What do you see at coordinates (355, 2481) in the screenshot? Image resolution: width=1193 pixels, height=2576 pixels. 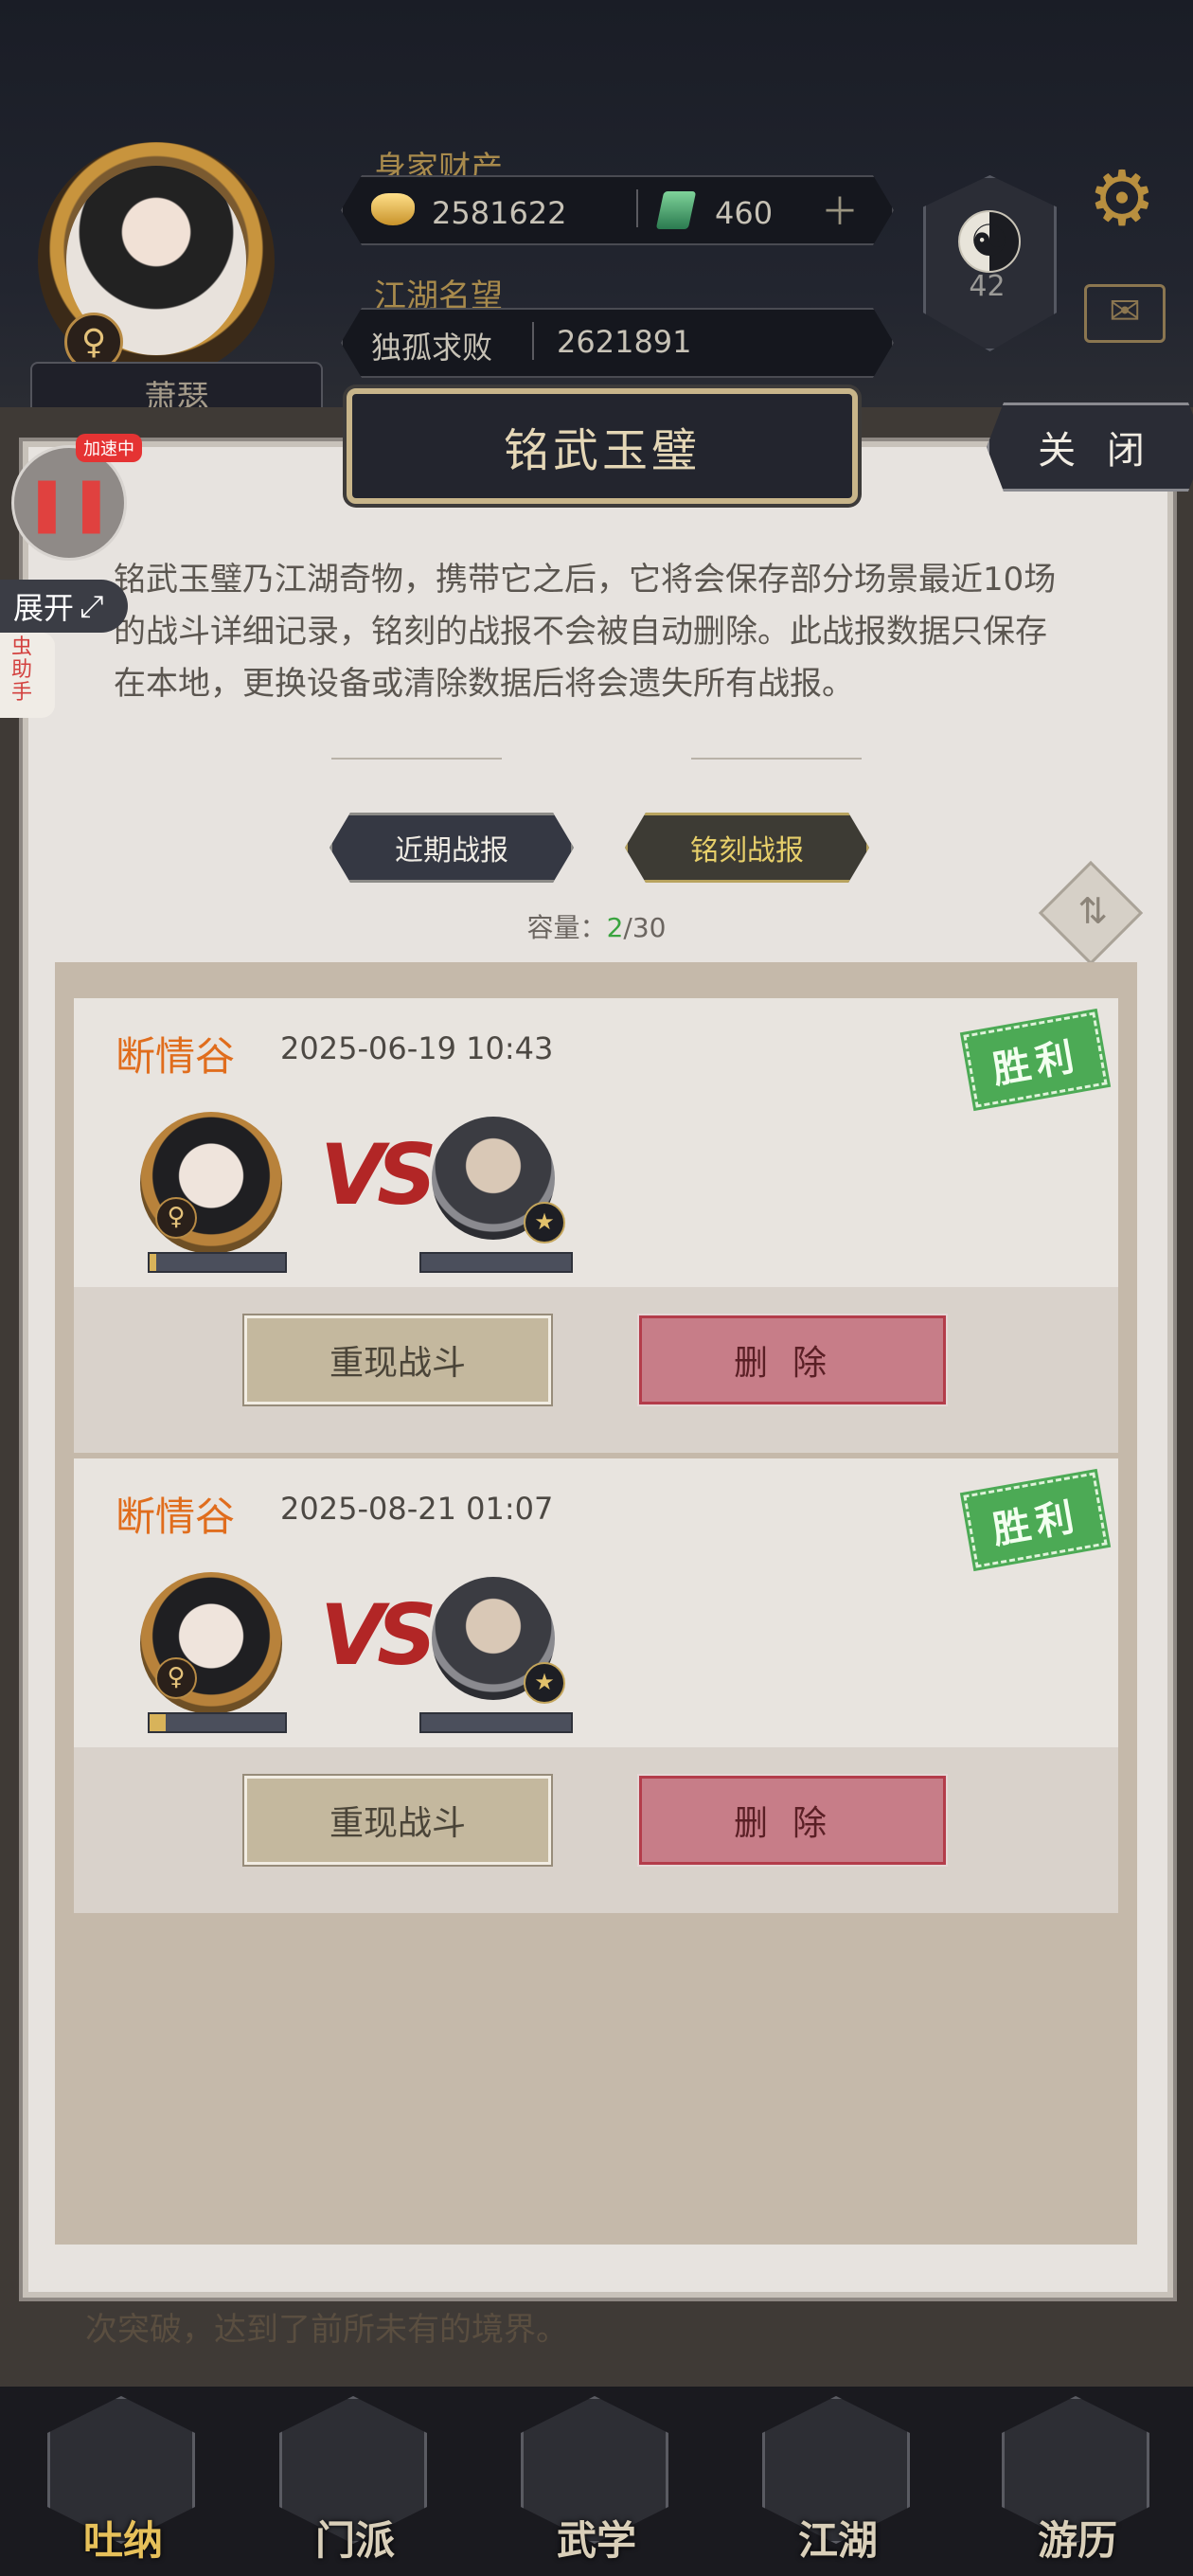 I see `nav-item-menpai: 门派` at bounding box center [355, 2481].